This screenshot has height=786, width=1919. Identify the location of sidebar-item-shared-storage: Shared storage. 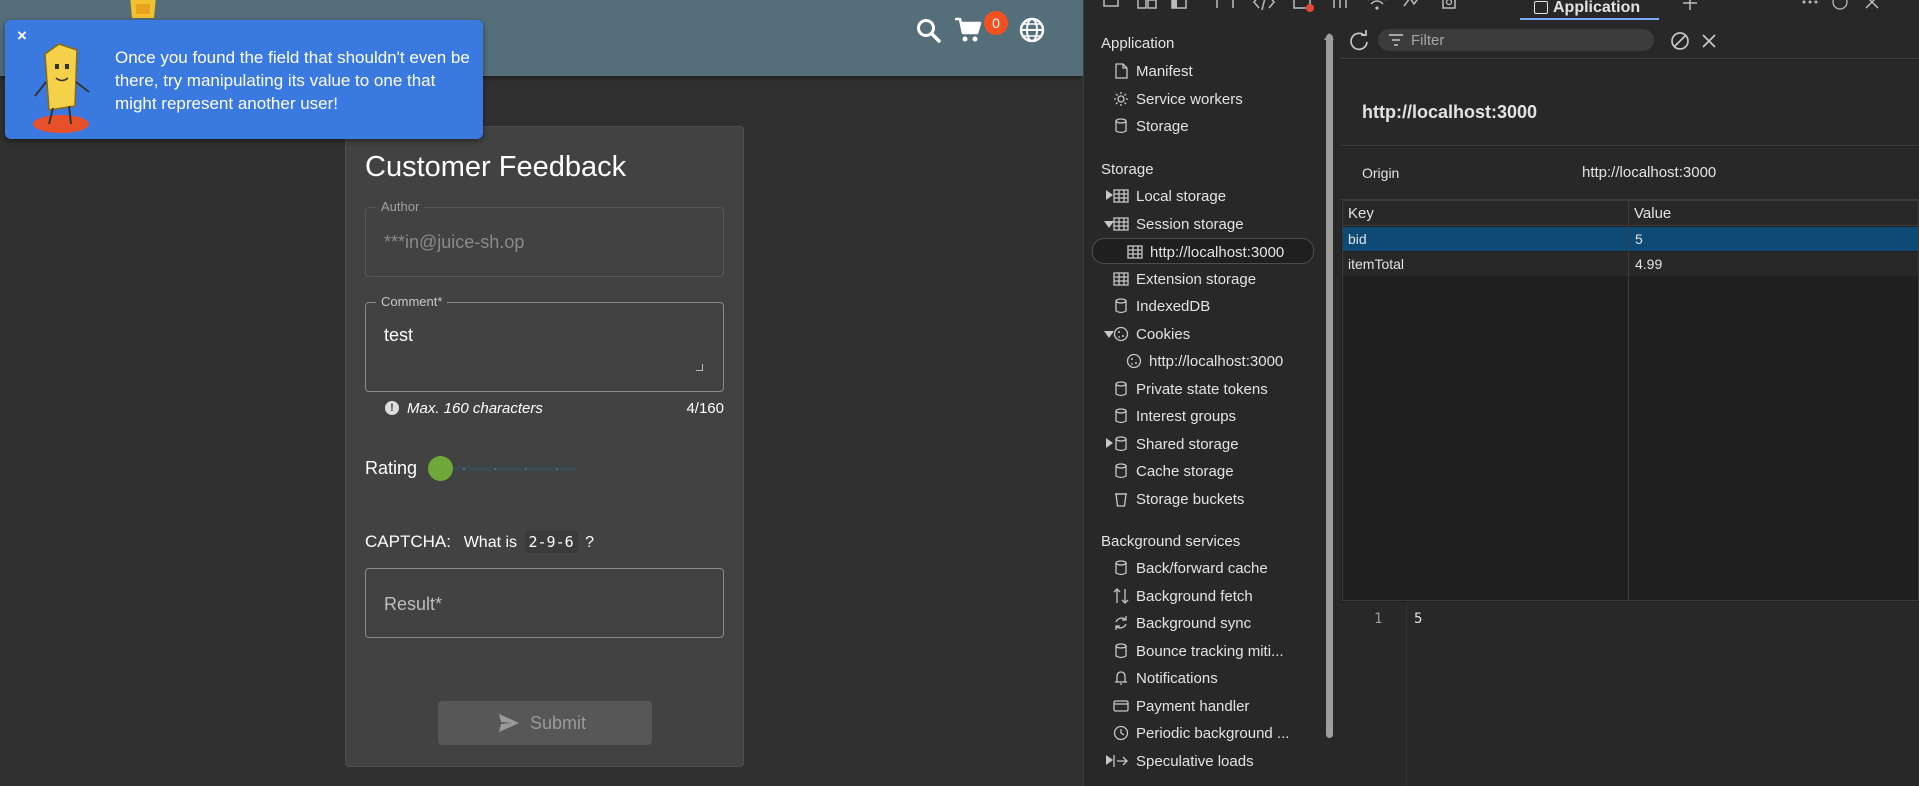
(1203, 444).